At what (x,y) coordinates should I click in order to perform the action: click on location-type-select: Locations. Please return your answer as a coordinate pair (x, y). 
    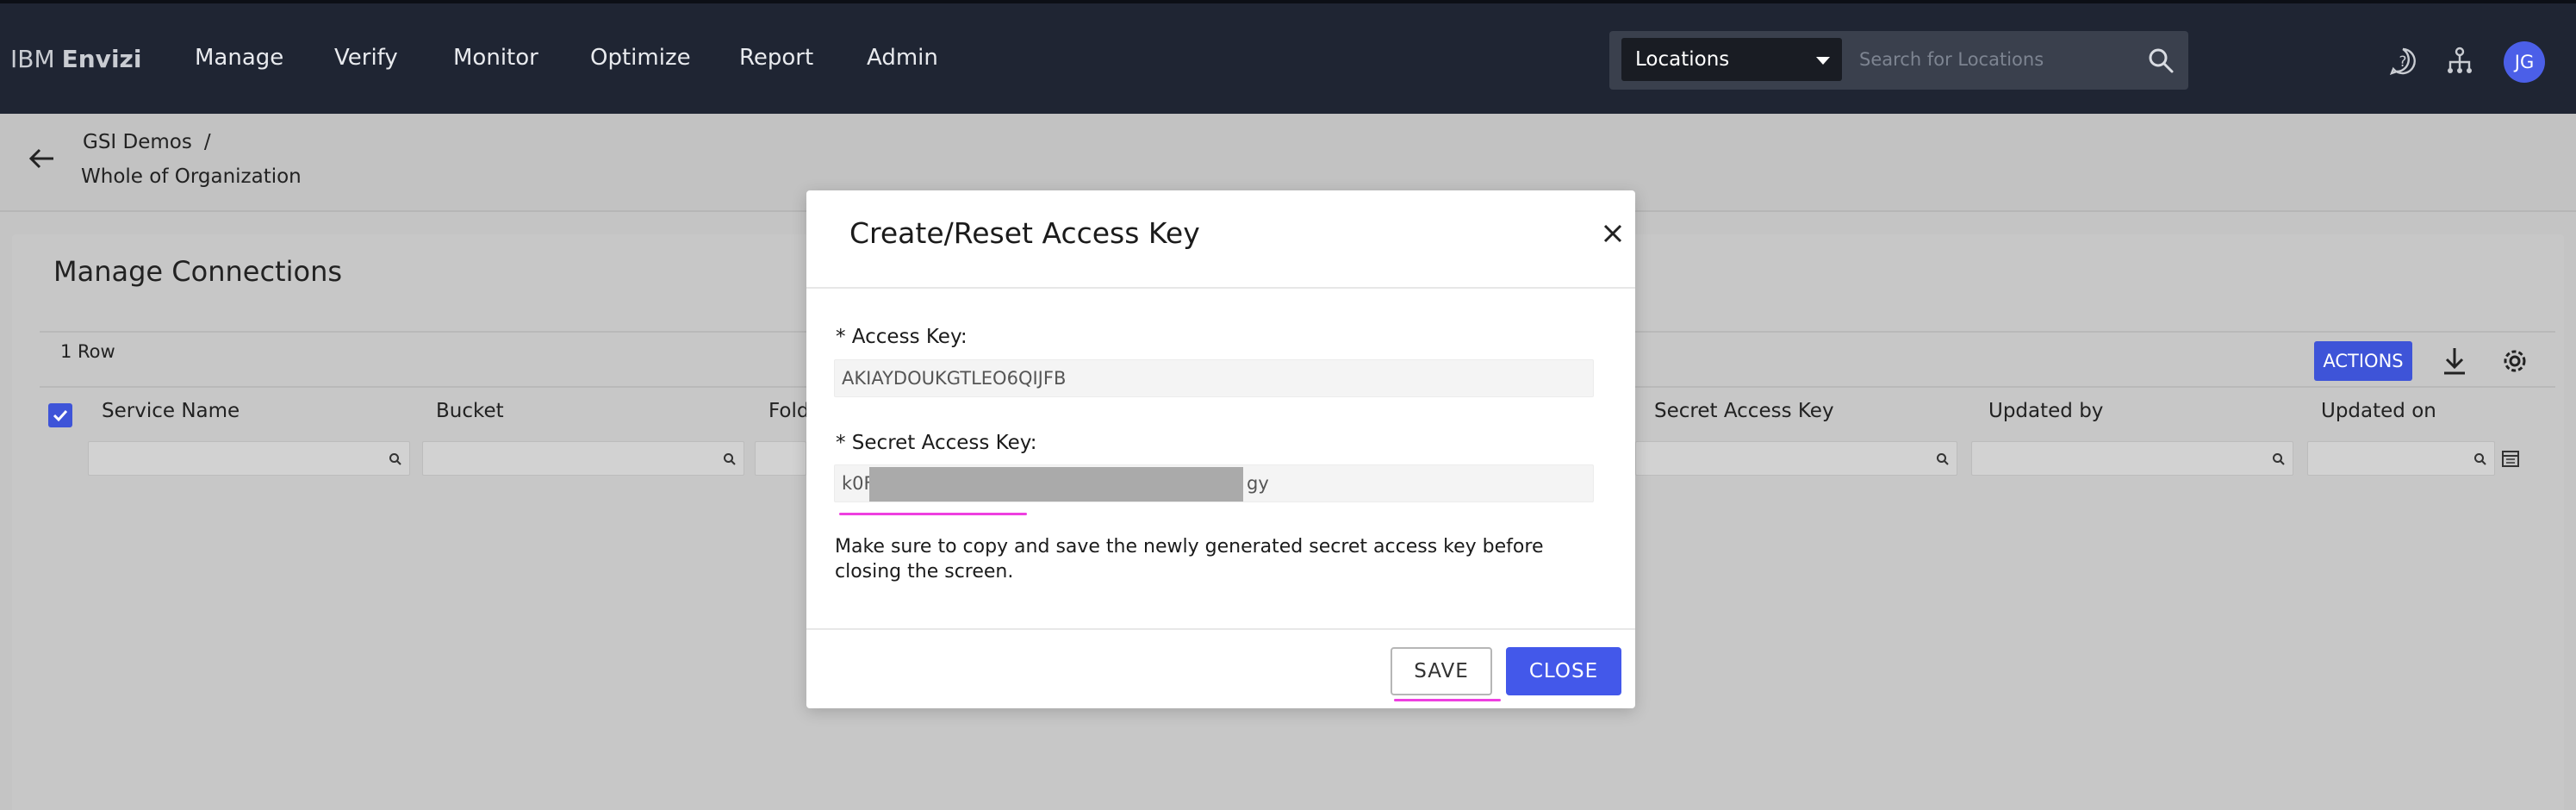
    Looking at the image, I should click on (1732, 59).